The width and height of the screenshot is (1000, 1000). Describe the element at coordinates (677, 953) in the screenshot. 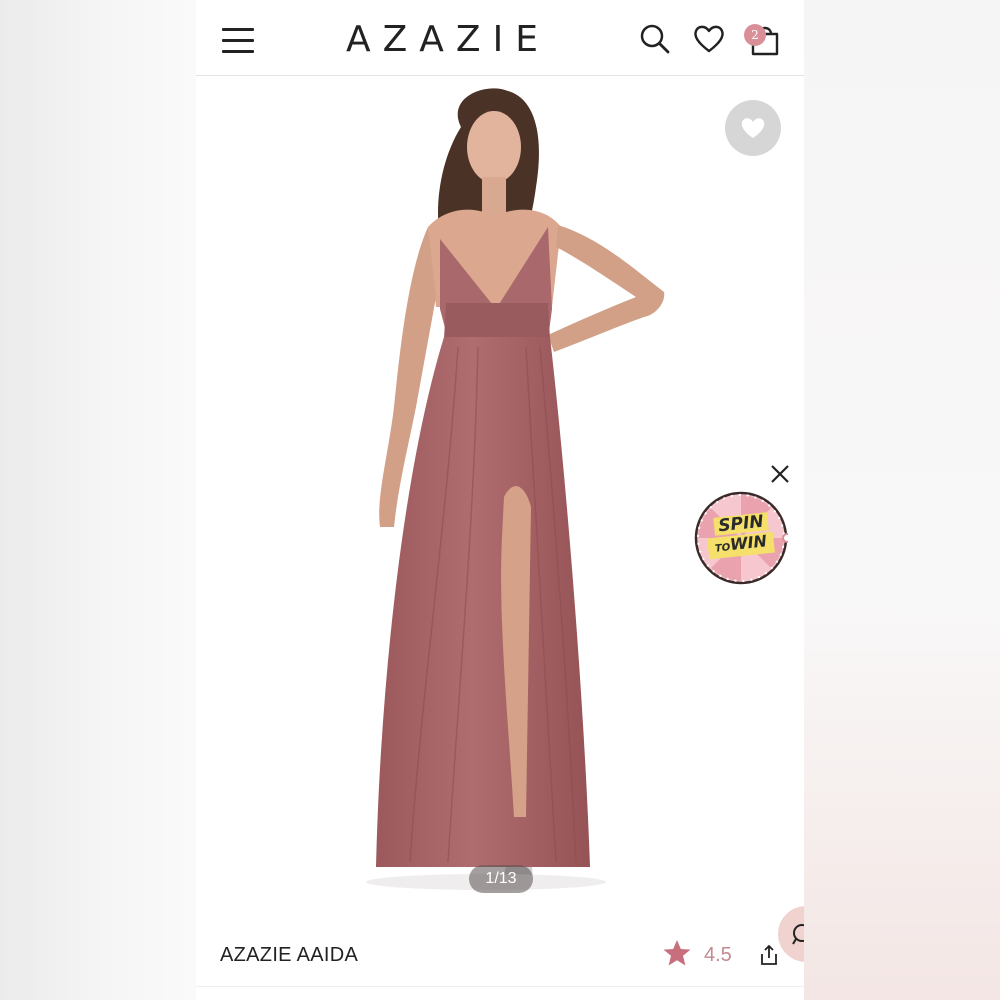

I see `star-icon` at that location.